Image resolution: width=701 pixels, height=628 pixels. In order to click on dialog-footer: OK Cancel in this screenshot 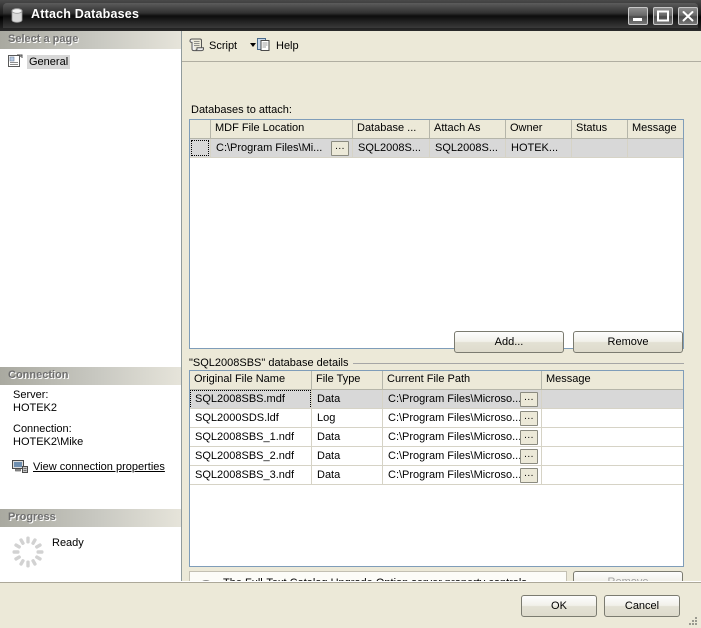, I will do `click(350, 604)`.